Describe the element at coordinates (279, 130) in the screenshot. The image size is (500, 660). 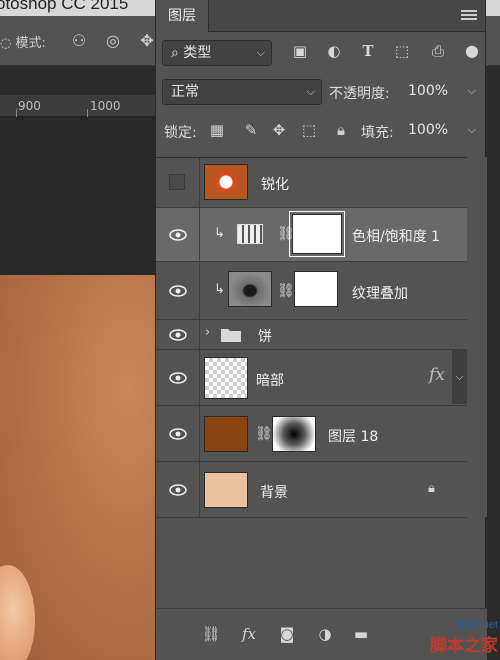
I see `lock-position-icon: ✥` at that location.